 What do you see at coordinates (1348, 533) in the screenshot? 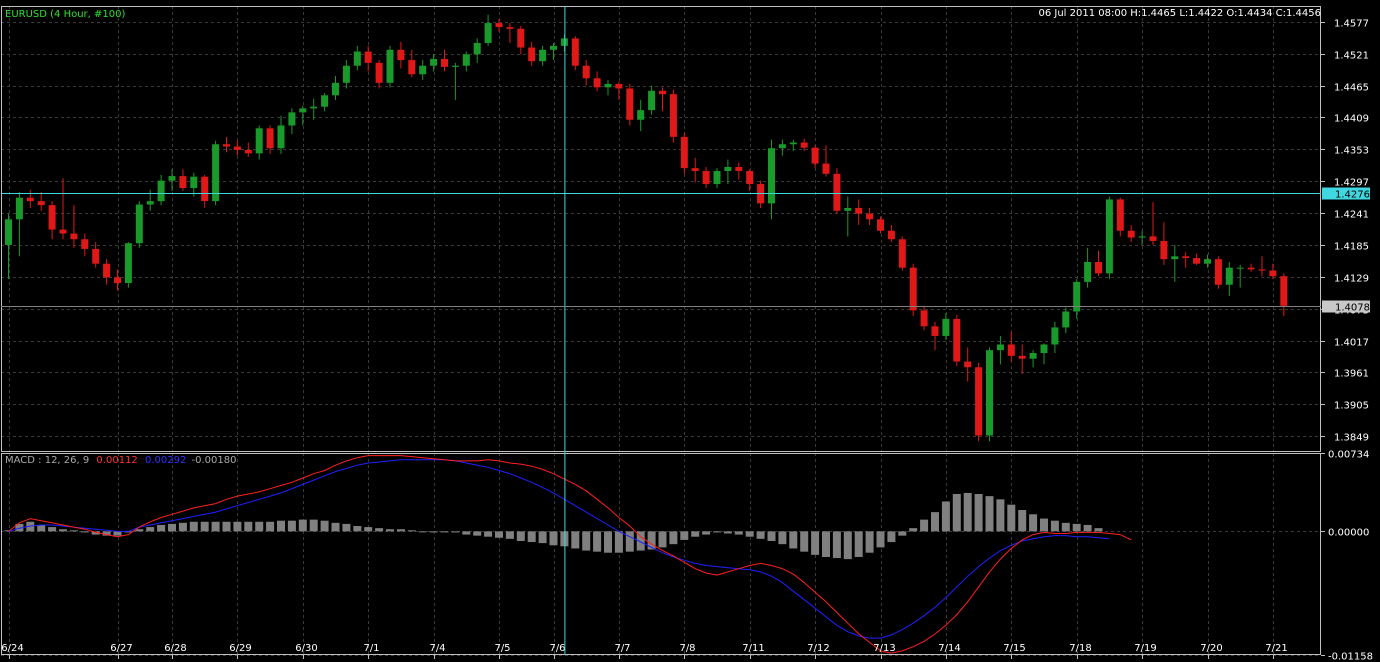
I see `macd-tick-label: 0.00000` at bounding box center [1348, 533].